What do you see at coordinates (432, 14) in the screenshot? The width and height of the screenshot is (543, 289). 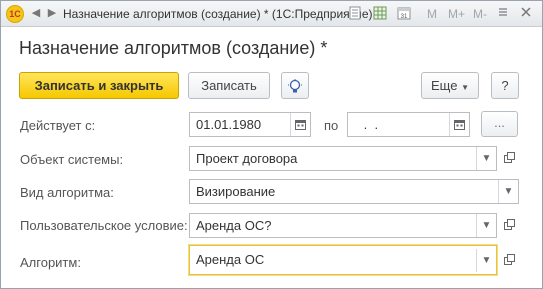 I see `memory-m-button: M` at bounding box center [432, 14].